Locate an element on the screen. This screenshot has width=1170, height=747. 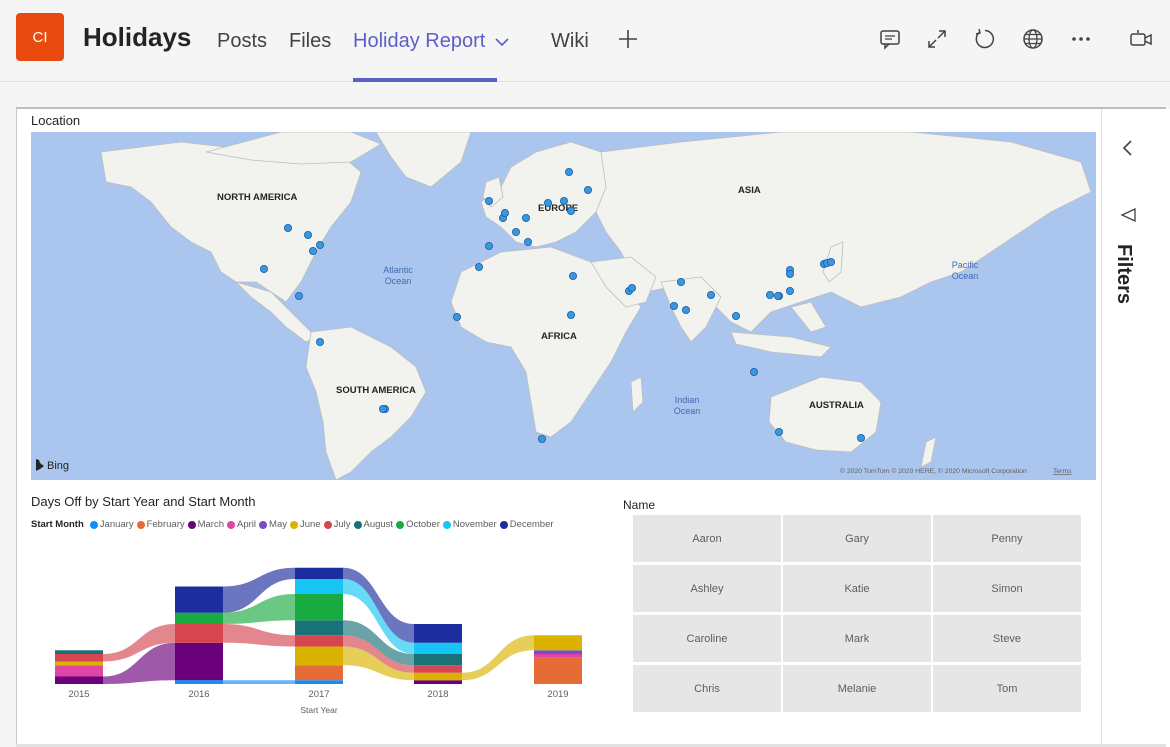
conversation-icon is located at coordinates (890, 39).